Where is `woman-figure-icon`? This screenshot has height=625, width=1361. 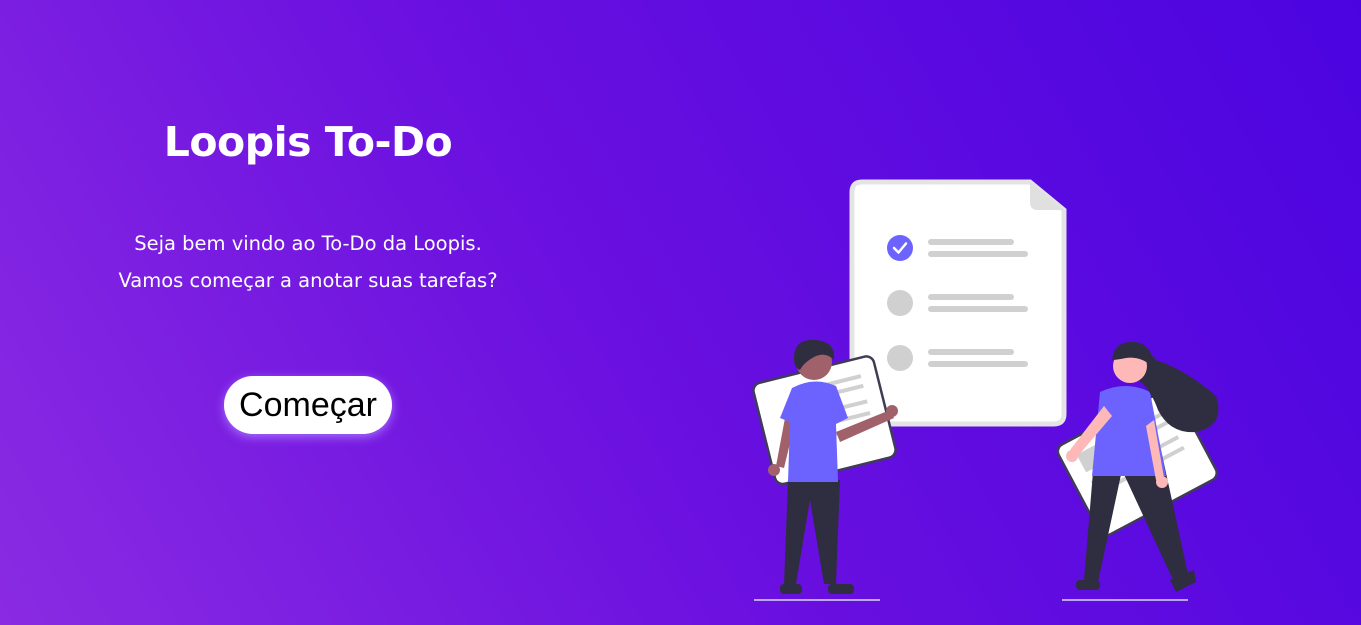
woman-figure-icon is located at coordinates (1137, 466).